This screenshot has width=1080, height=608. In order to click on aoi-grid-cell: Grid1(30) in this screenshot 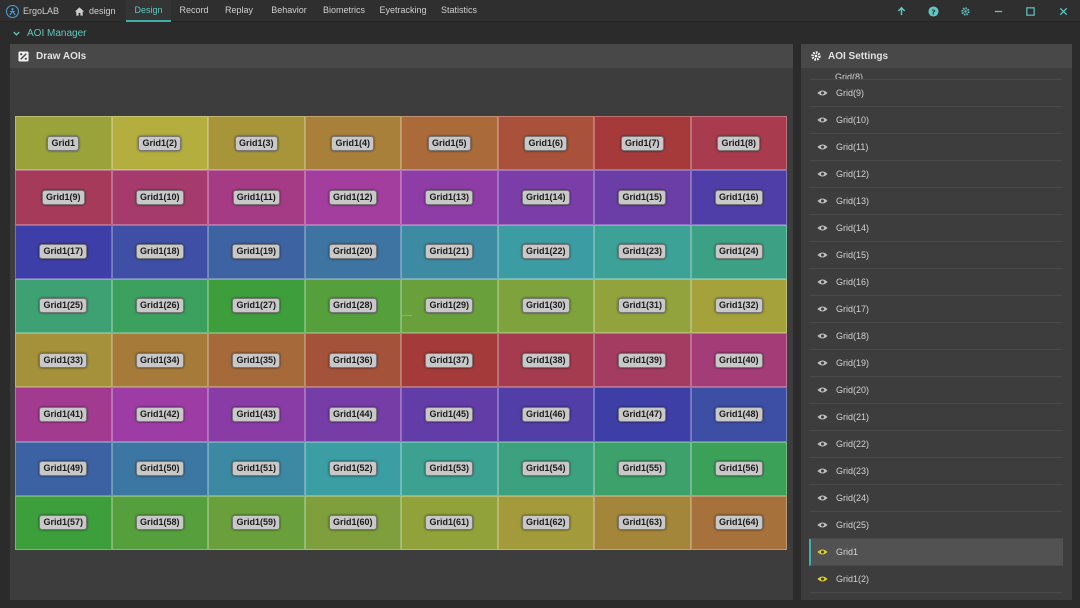, I will do `click(545, 305)`.